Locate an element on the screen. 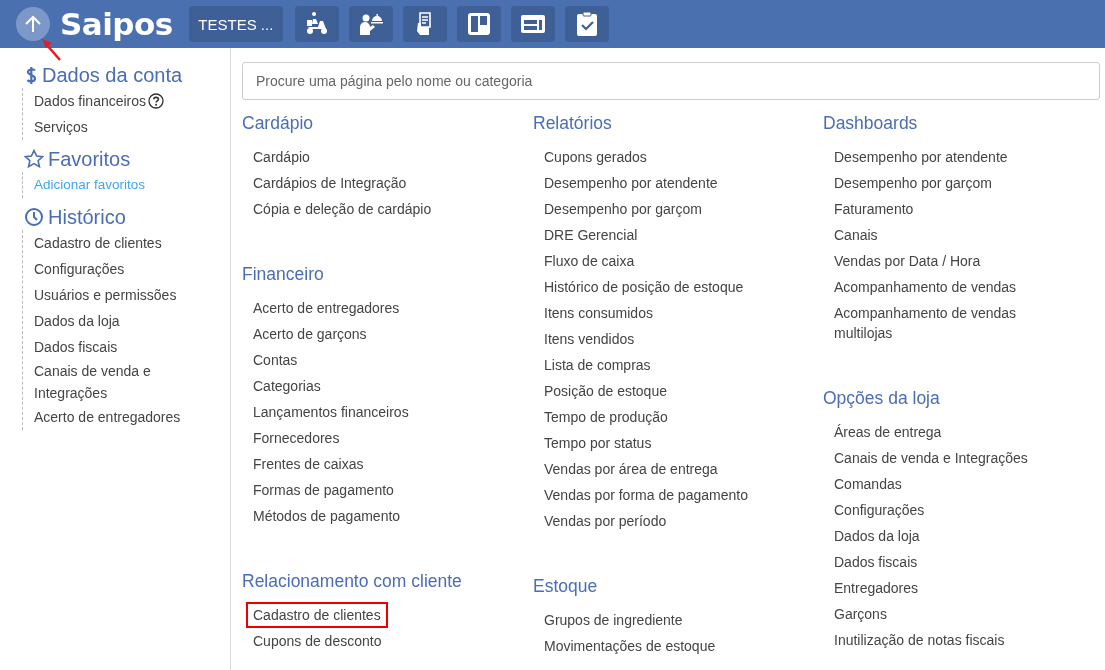 Image resolution: width=1105 pixels, height=670 pixels. page-link: Canais de venda e Integrações is located at coordinates (931, 458).